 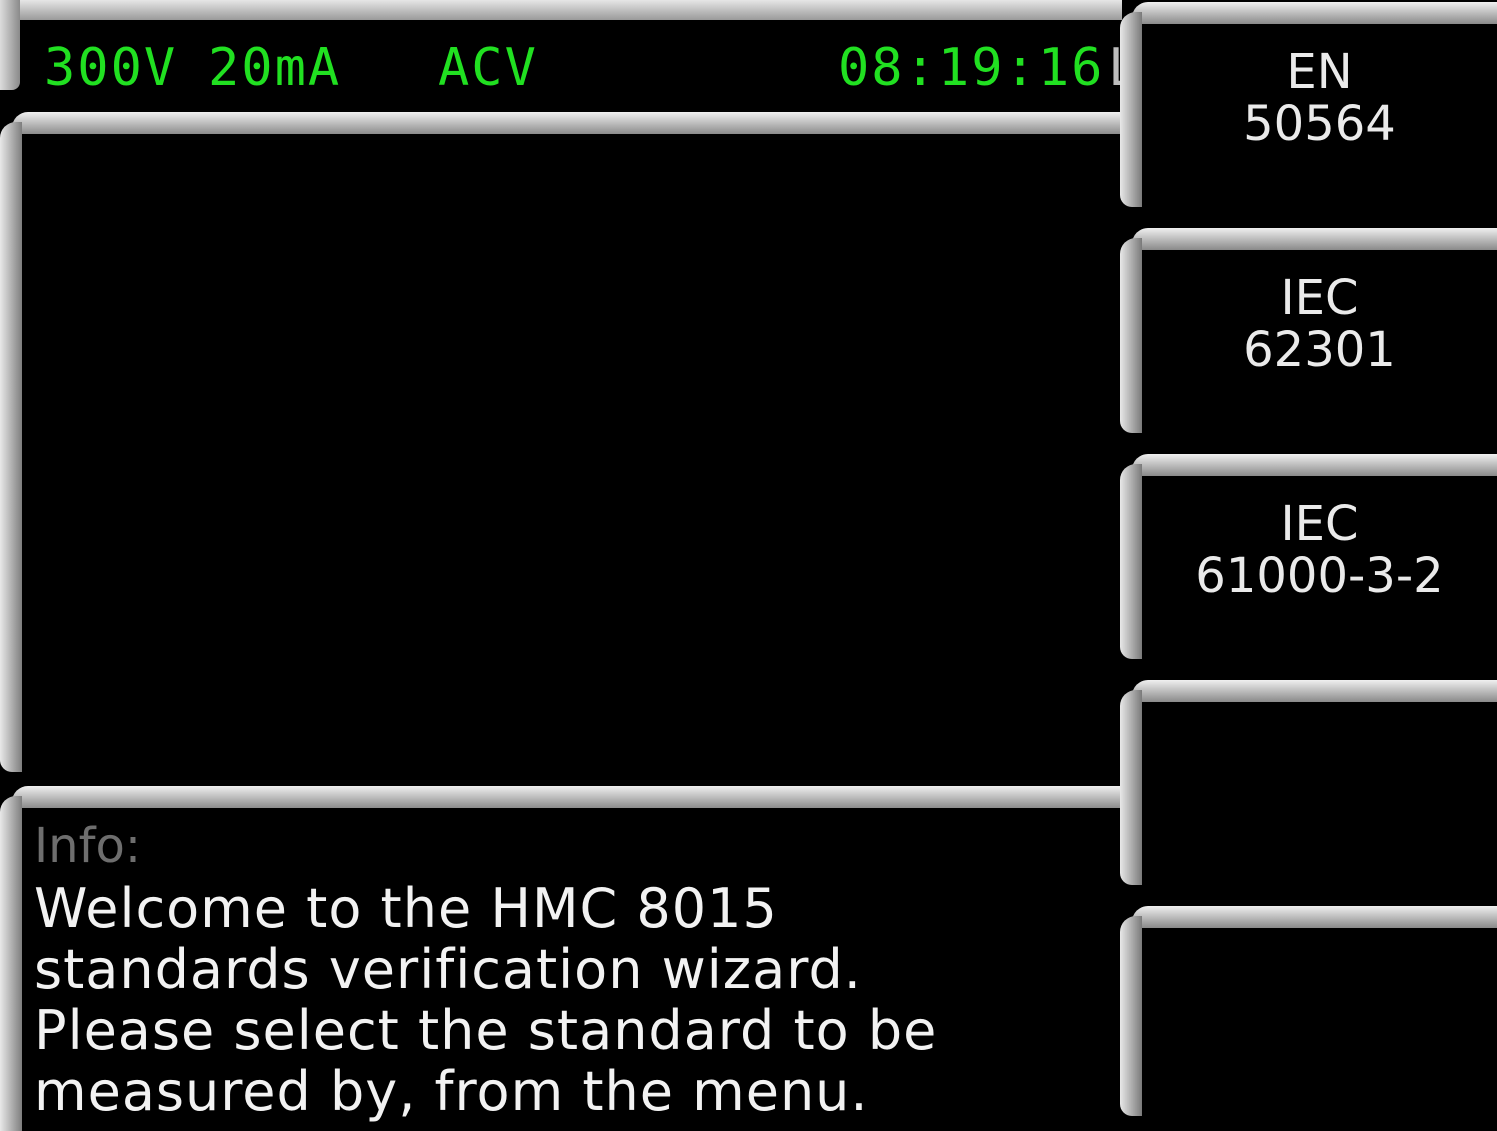 I want to click on softkey-label: IEC 62301, so click(x=1319, y=324).